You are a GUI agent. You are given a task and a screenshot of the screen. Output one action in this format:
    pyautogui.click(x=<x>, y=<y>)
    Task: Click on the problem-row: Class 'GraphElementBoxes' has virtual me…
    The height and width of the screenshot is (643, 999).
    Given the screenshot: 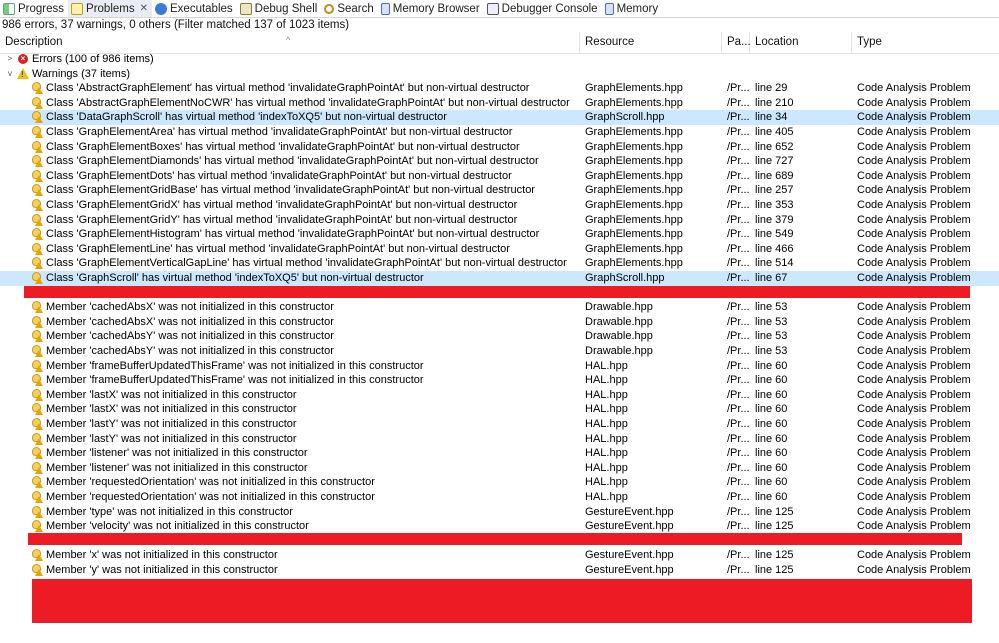 What is the action you would take?
    pyautogui.click(x=499, y=147)
    